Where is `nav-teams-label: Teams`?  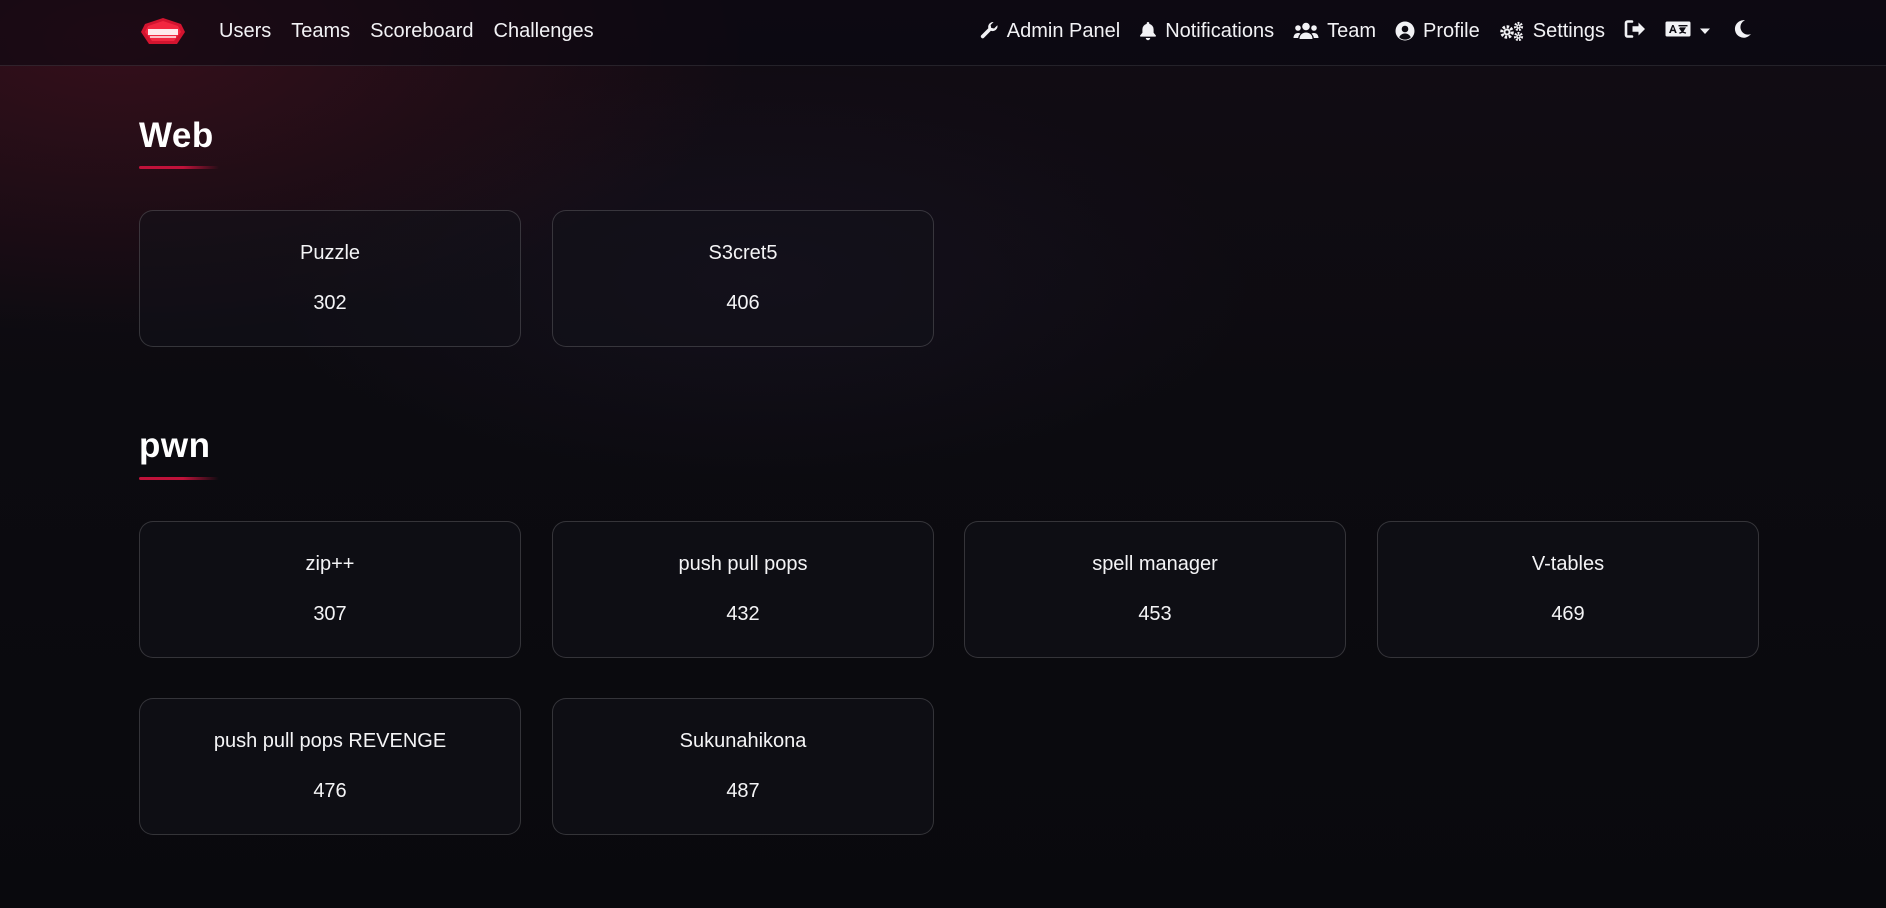 nav-teams-label: Teams is located at coordinates (321, 30).